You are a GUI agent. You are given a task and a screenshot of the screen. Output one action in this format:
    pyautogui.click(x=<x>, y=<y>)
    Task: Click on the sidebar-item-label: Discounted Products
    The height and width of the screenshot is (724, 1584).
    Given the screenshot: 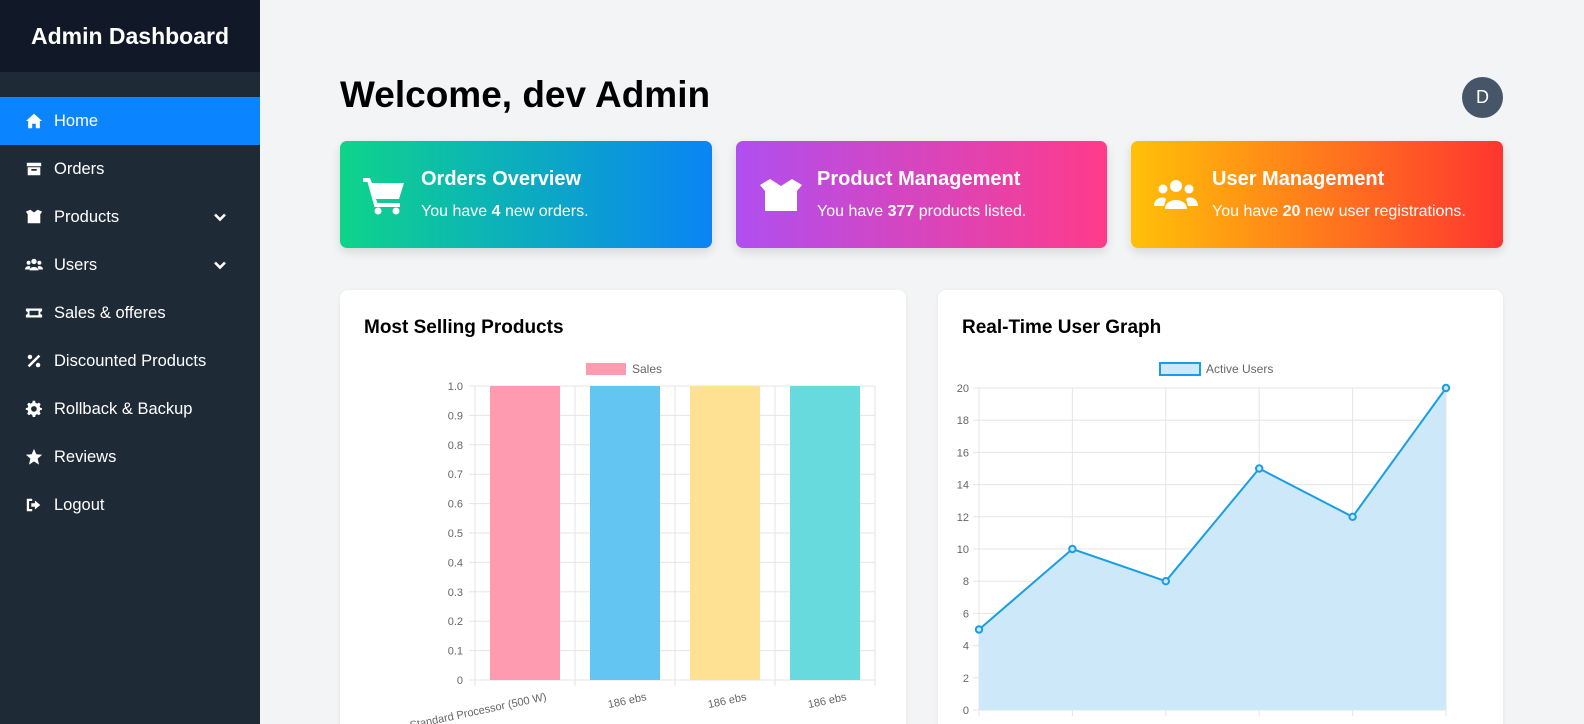 What is the action you would take?
    pyautogui.click(x=130, y=360)
    